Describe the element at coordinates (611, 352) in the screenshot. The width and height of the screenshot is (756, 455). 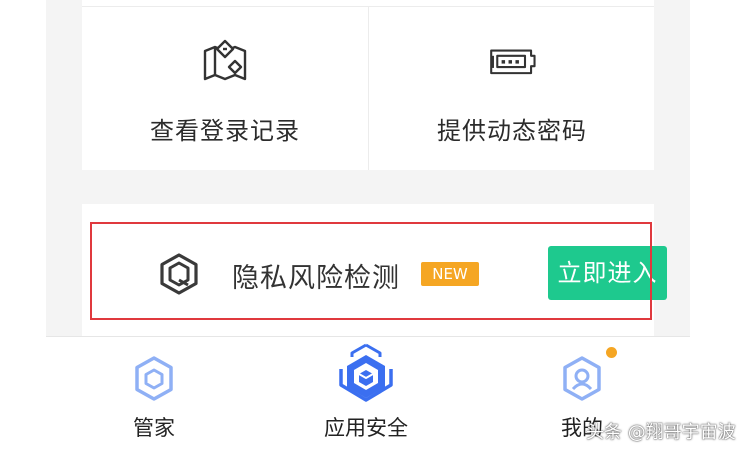
I see `notification-dot` at that location.